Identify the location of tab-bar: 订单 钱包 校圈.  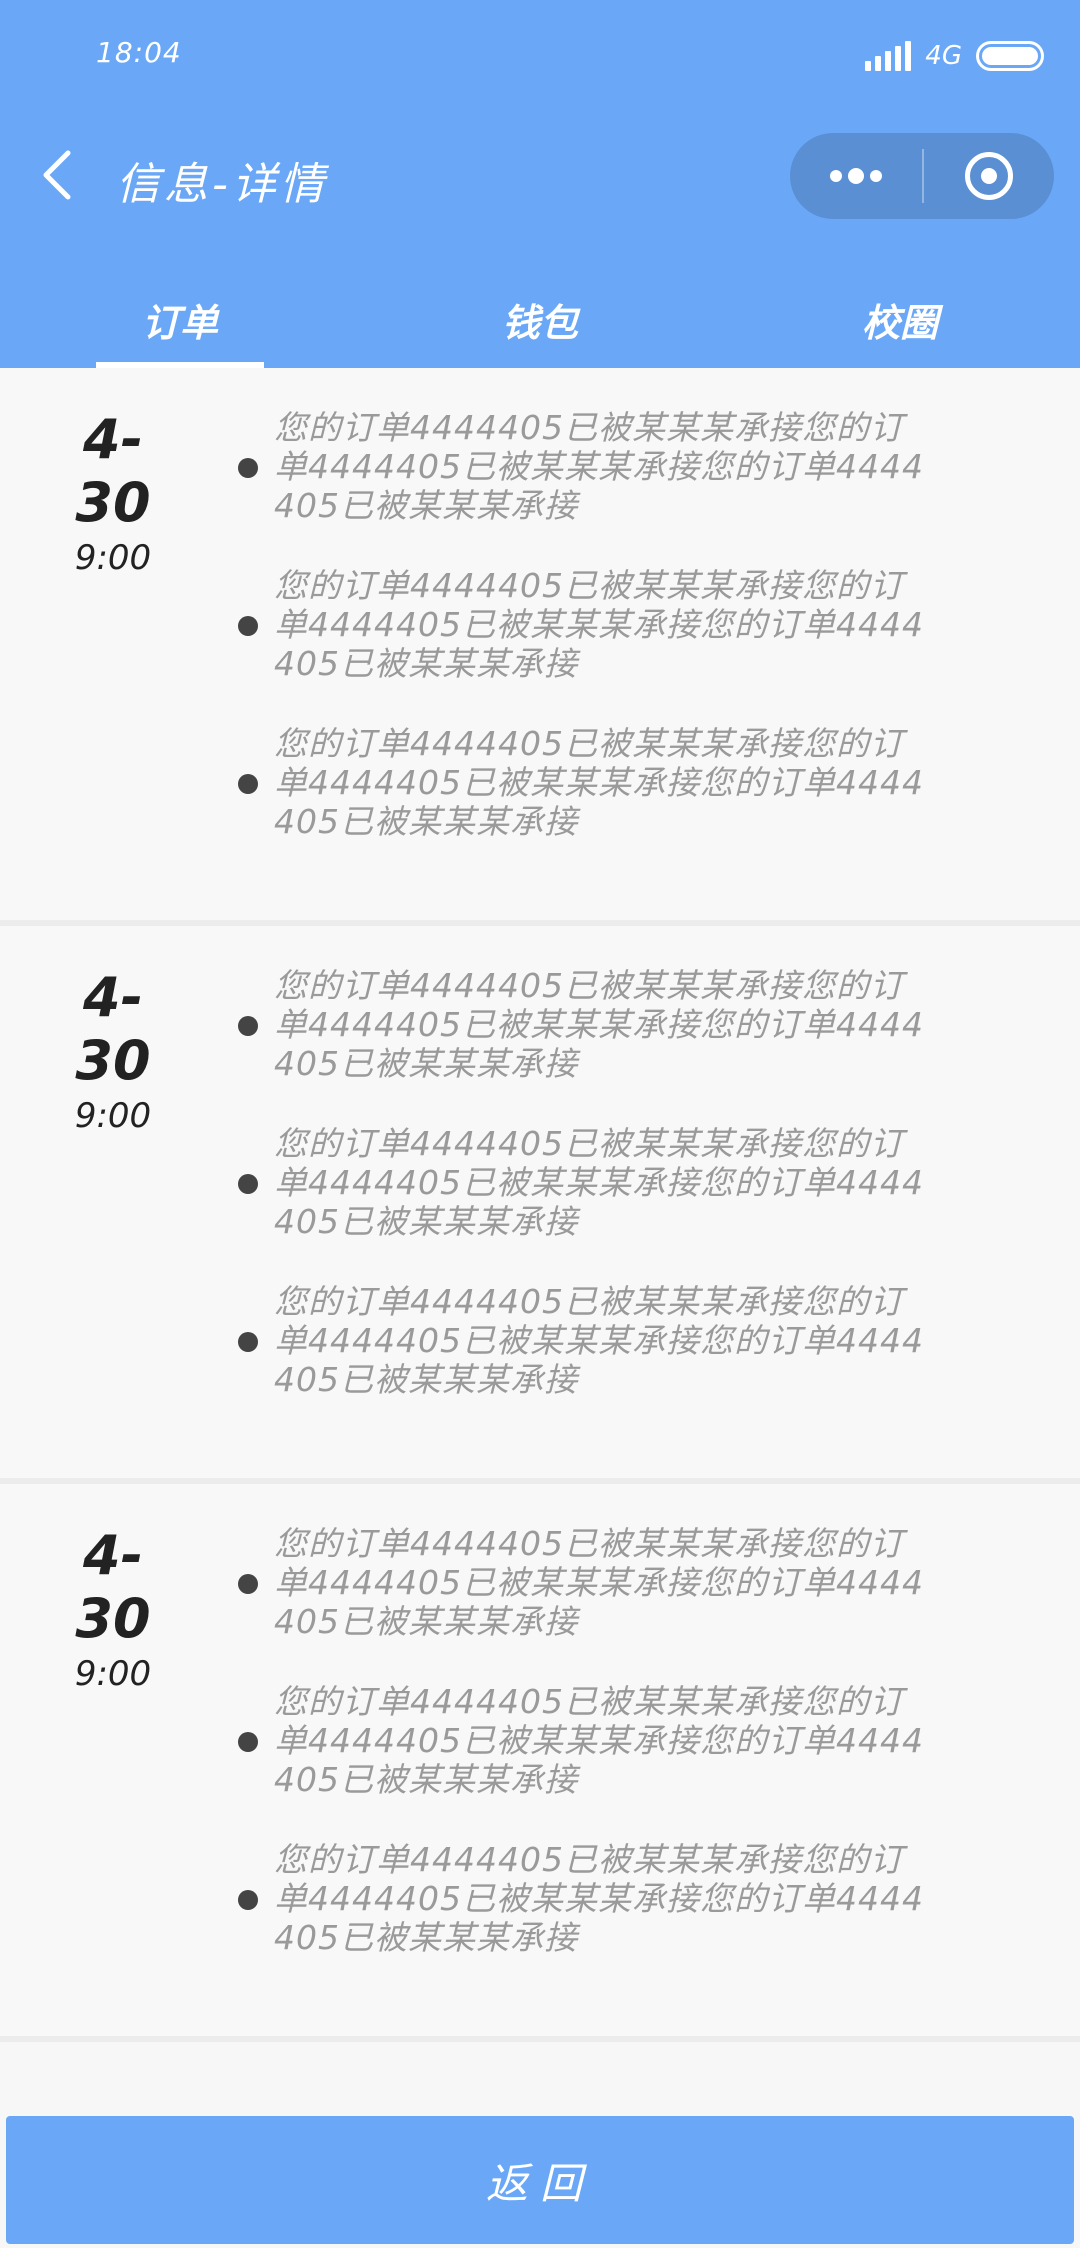
(540, 319).